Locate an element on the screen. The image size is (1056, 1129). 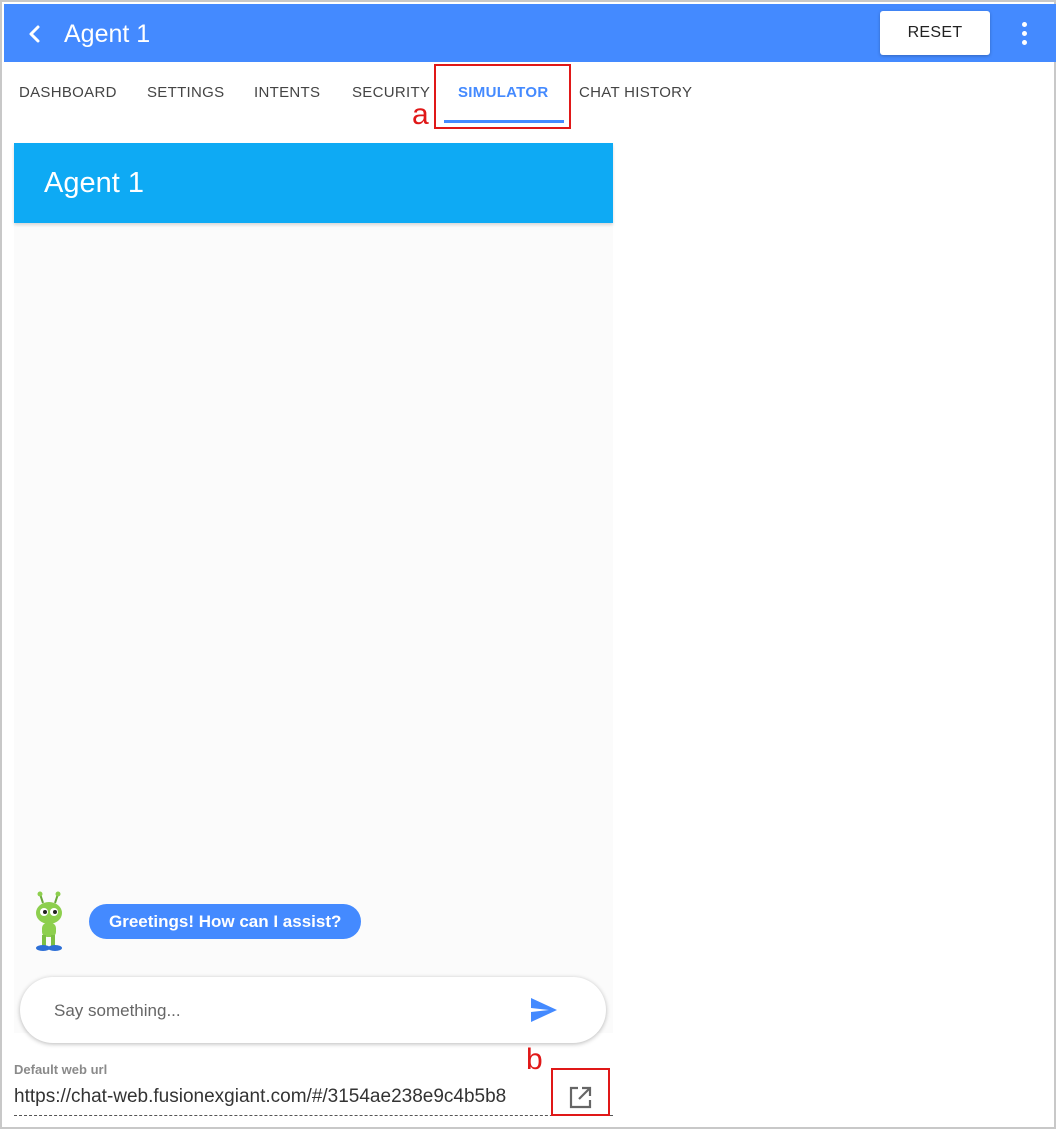
annotation-box-a is located at coordinates (502, 96).